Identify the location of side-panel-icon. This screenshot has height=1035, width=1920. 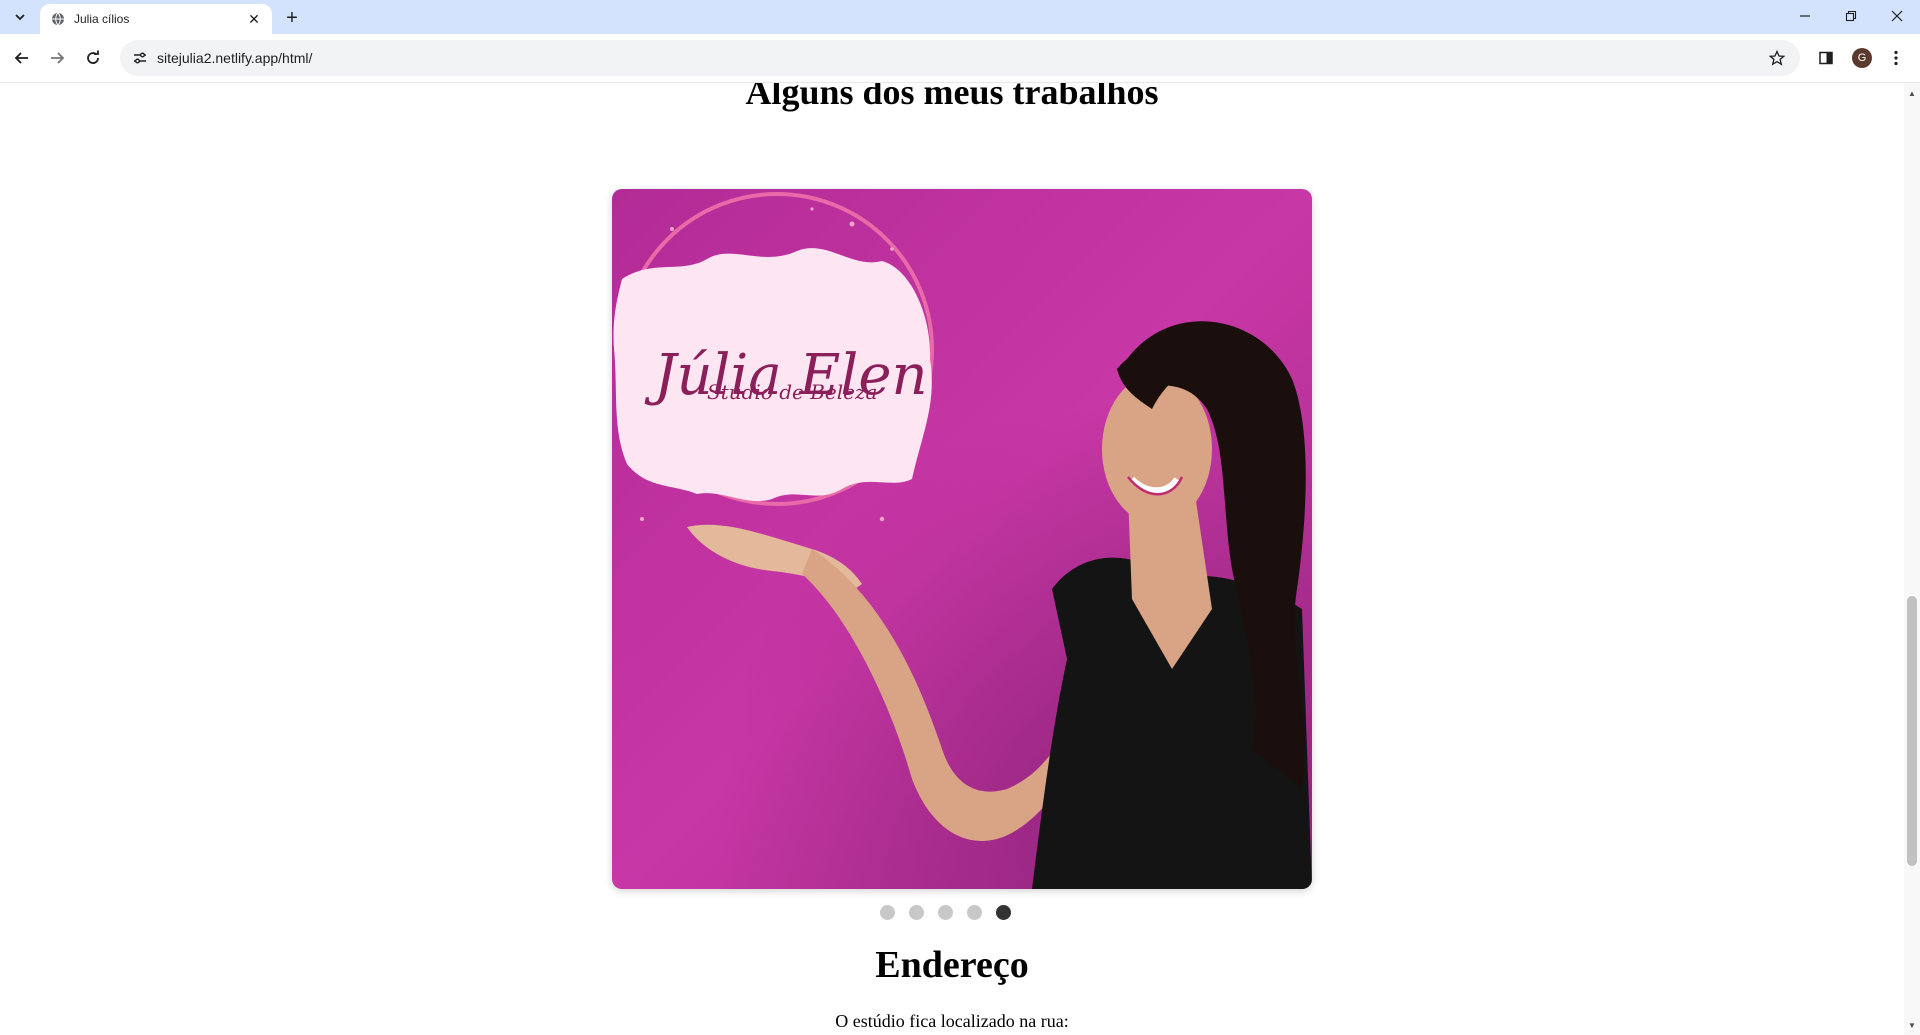
(1826, 58).